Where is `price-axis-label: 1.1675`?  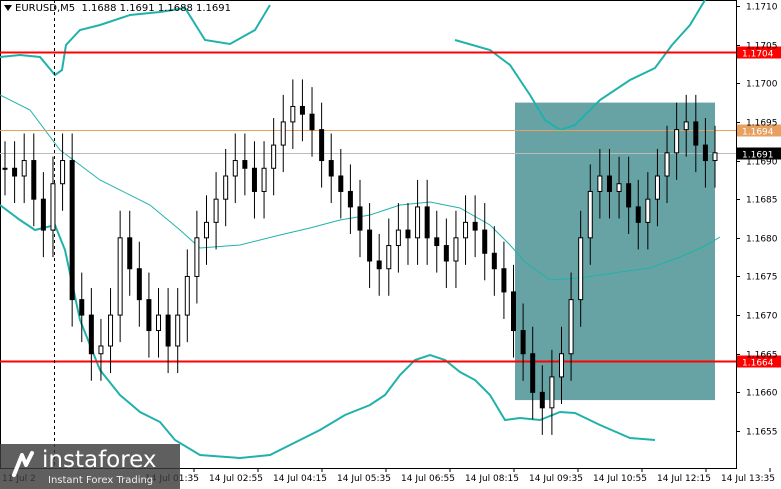 price-axis-label: 1.1675 is located at coordinates (762, 278).